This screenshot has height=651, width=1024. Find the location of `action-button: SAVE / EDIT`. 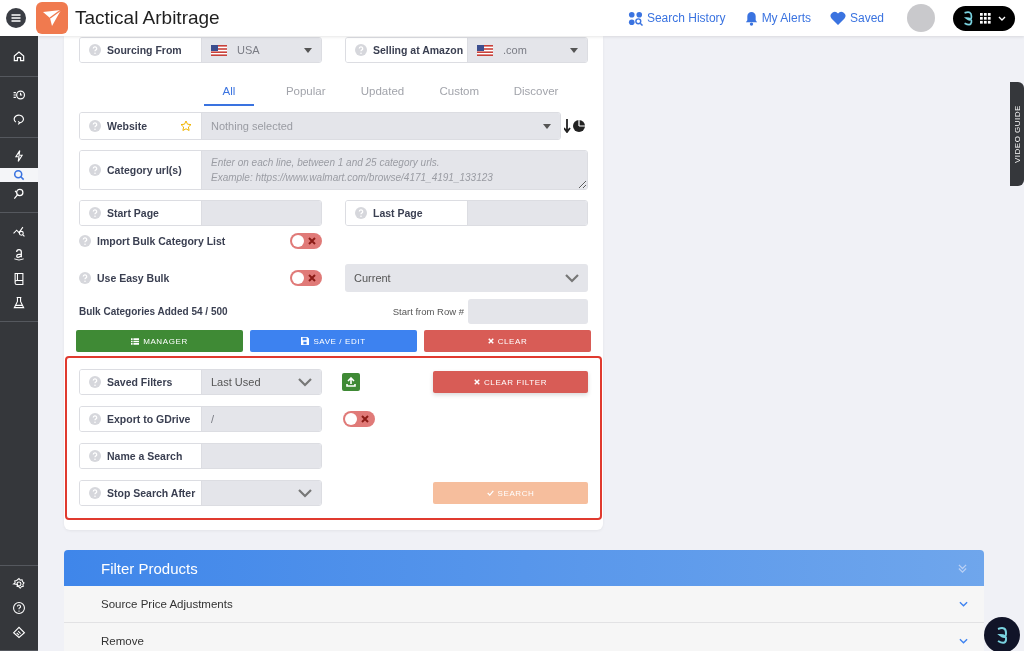

action-button: SAVE / EDIT is located at coordinates (333, 341).